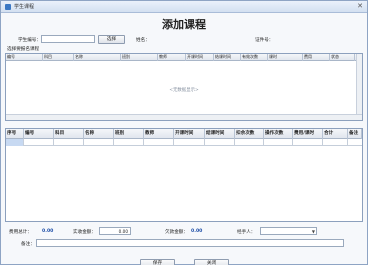 This screenshot has height=265, width=368. I want to click on course-grid-hscroll, so click(184, 117).